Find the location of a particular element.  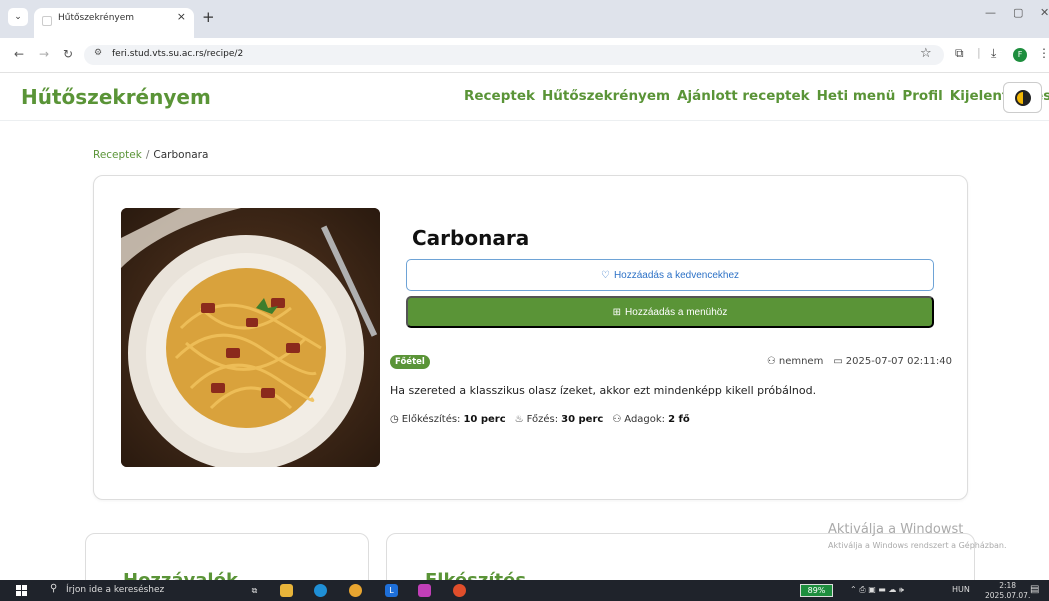

nav-link-receptek: Receptek is located at coordinates (499, 96).